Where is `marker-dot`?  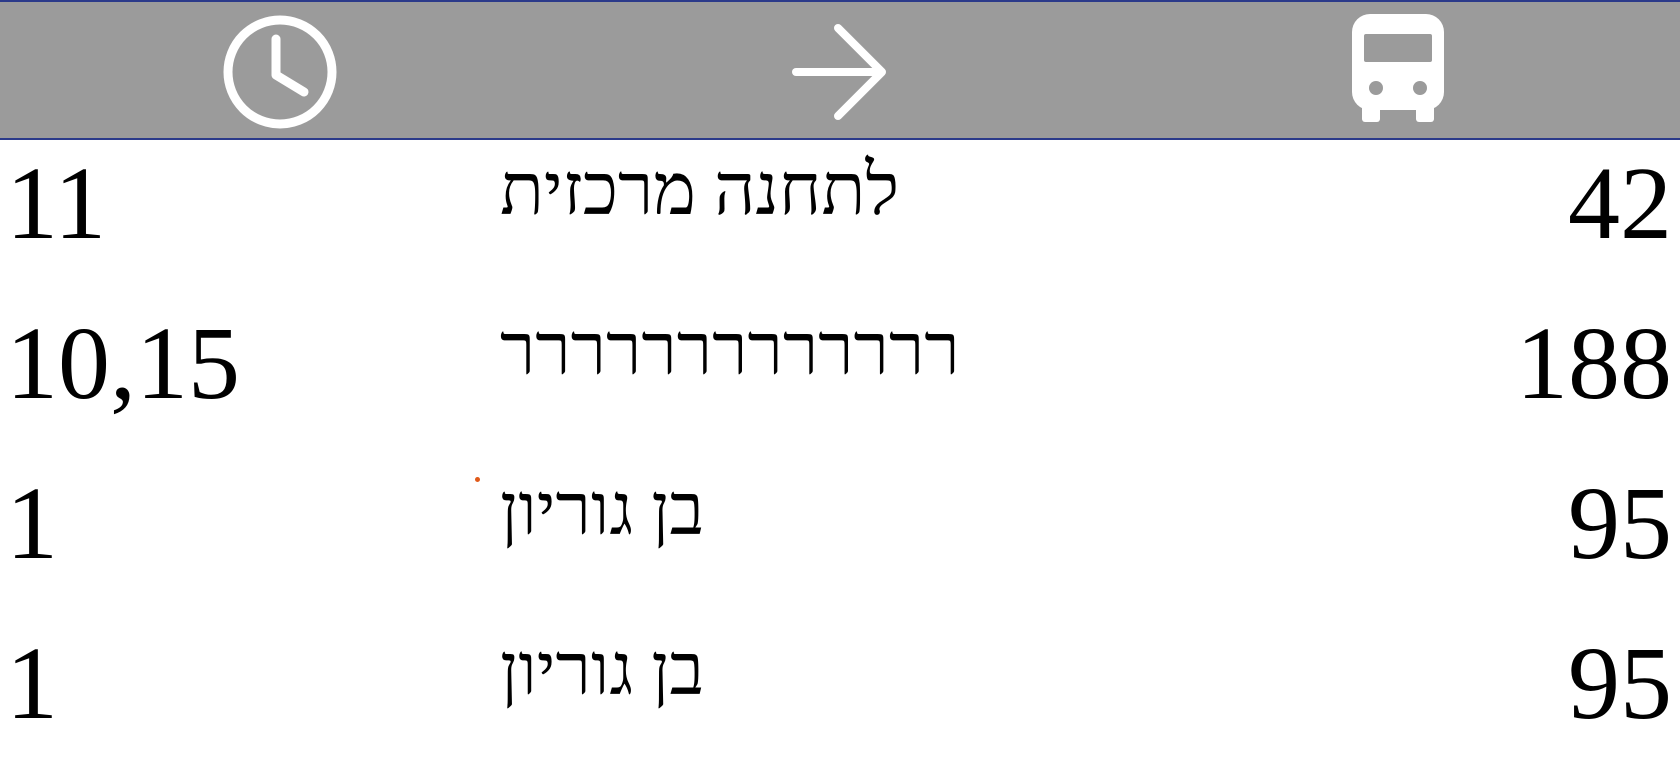 marker-dot is located at coordinates (477, 479).